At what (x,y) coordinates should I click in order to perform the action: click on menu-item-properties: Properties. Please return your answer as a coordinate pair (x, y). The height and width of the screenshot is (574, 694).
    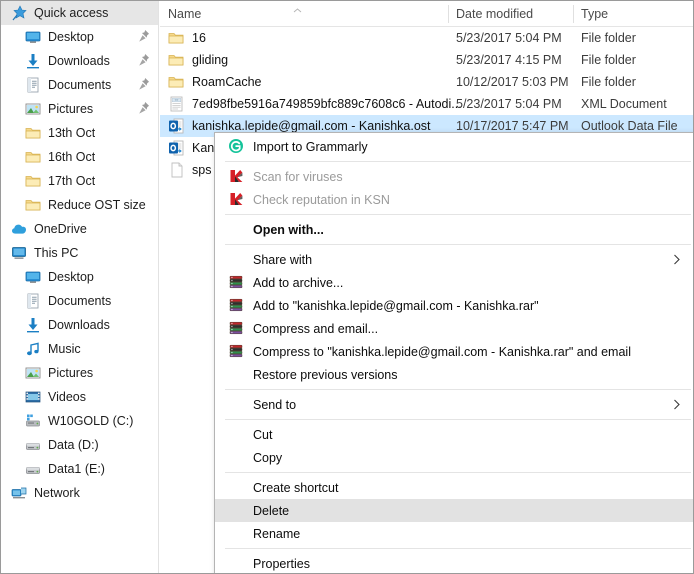
    Looking at the image, I should click on (454, 562).